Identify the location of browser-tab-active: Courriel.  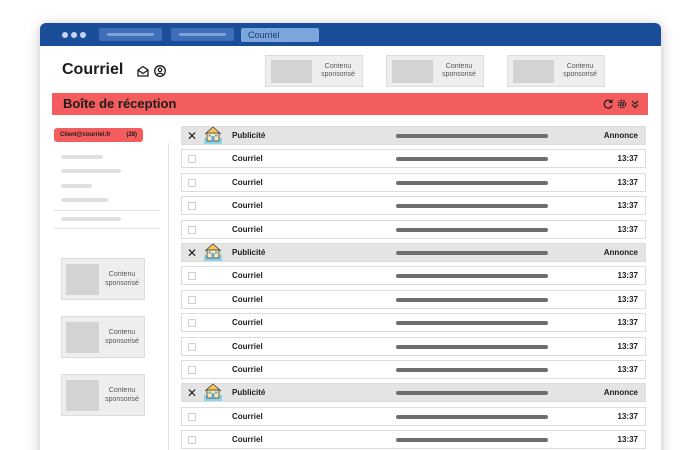
(280, 35).